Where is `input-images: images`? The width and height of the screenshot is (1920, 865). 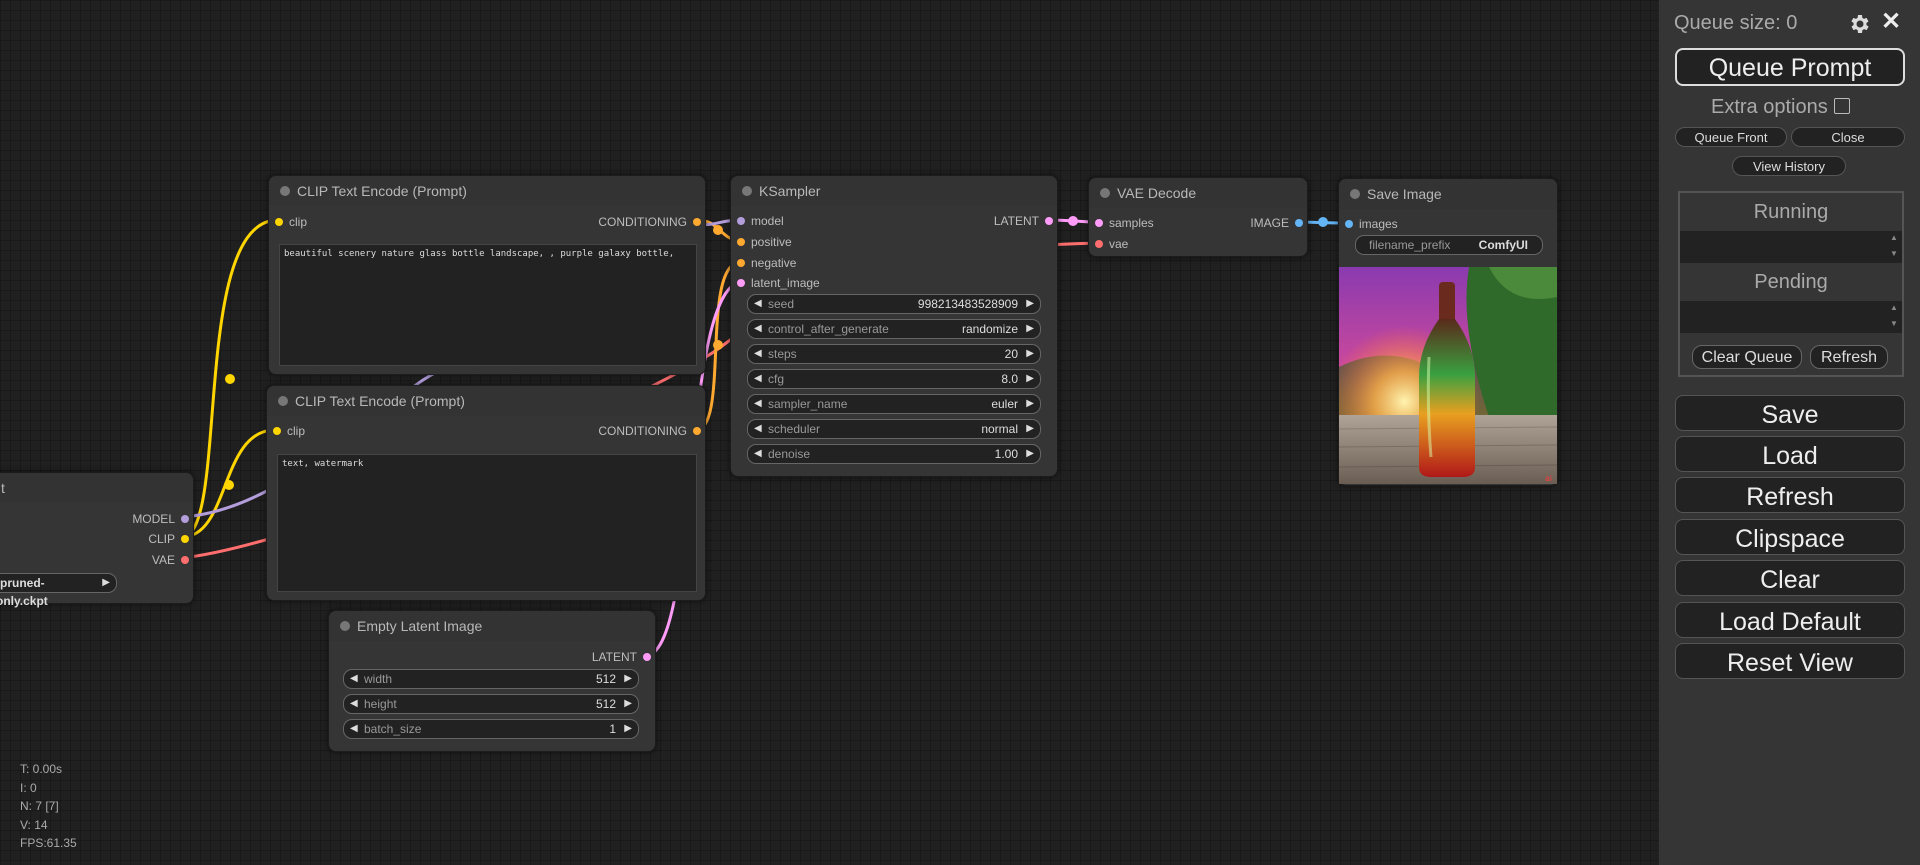
input-images: images is located at coordinates (1371, 224).